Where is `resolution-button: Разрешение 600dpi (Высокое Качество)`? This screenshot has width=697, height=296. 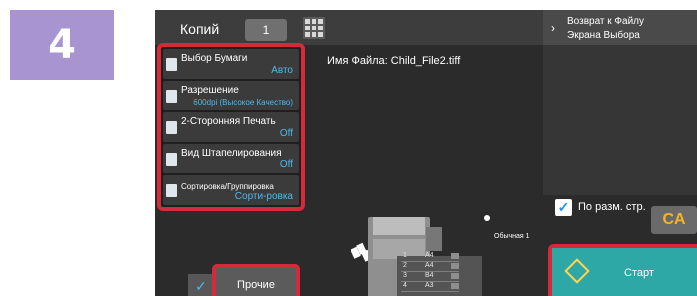
resolution-button: Разрешение 600dpi (Высокое Качество) is located at coordinates (231, 95).